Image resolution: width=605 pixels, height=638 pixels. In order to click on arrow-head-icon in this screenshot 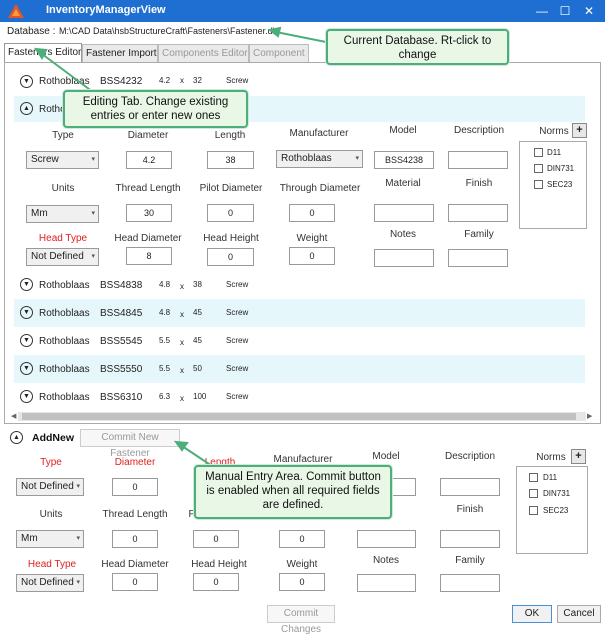, I will do `click(274, 32)`.